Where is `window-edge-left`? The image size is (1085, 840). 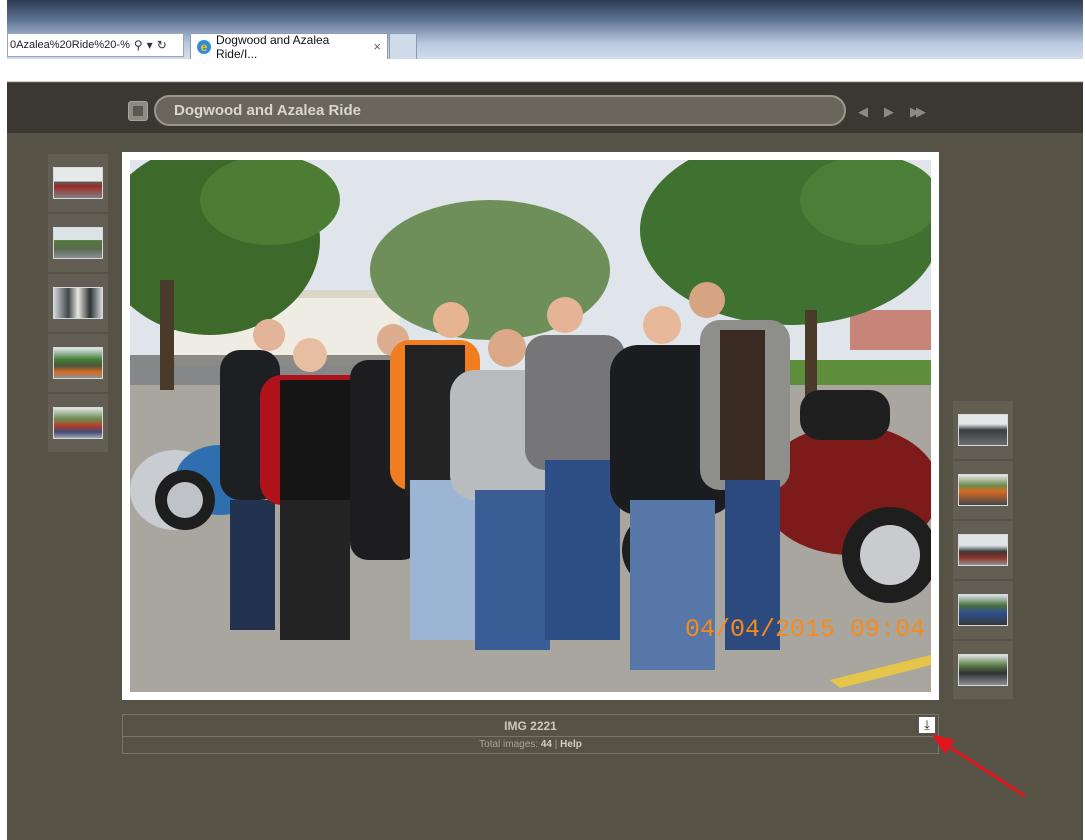
window-edge-left is located at coordinates (3, 420).